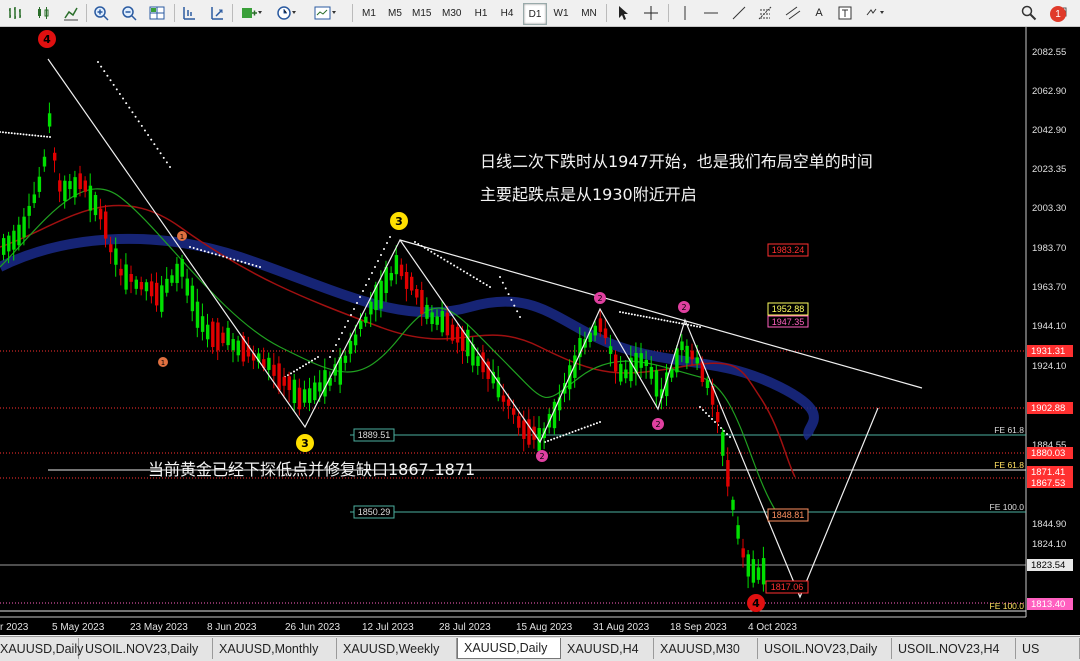  Describe the element at coordinates (954, 648) in the screenshot. I see `tab-usoil-h4: USOIL.NOV23,H4` at that location.